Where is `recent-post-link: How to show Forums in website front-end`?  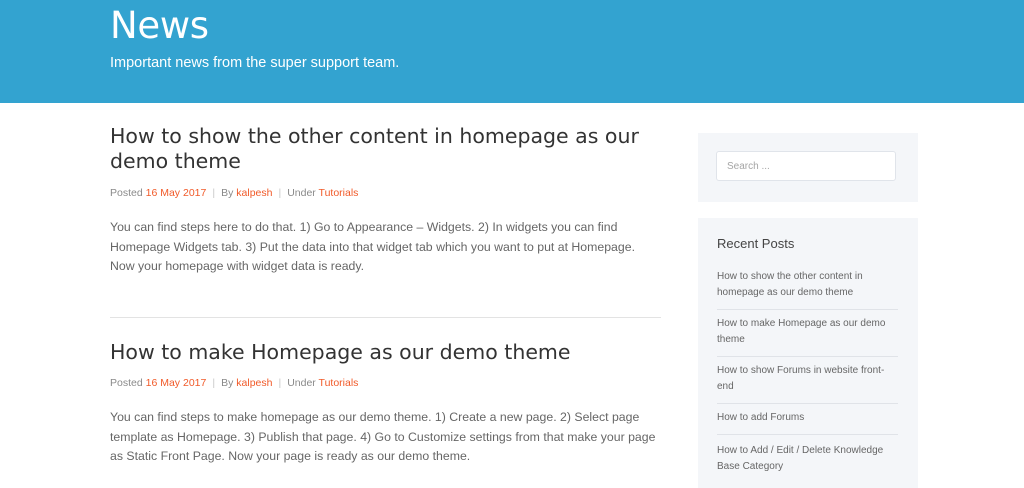
recent-post-link: How to show Forums in website front-end is located at coordinates (807, 380).